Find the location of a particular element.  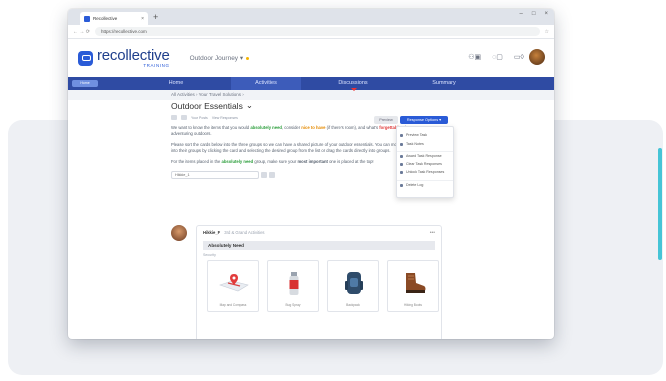

nav-activities: Activities is located at coordinates (266, 83).